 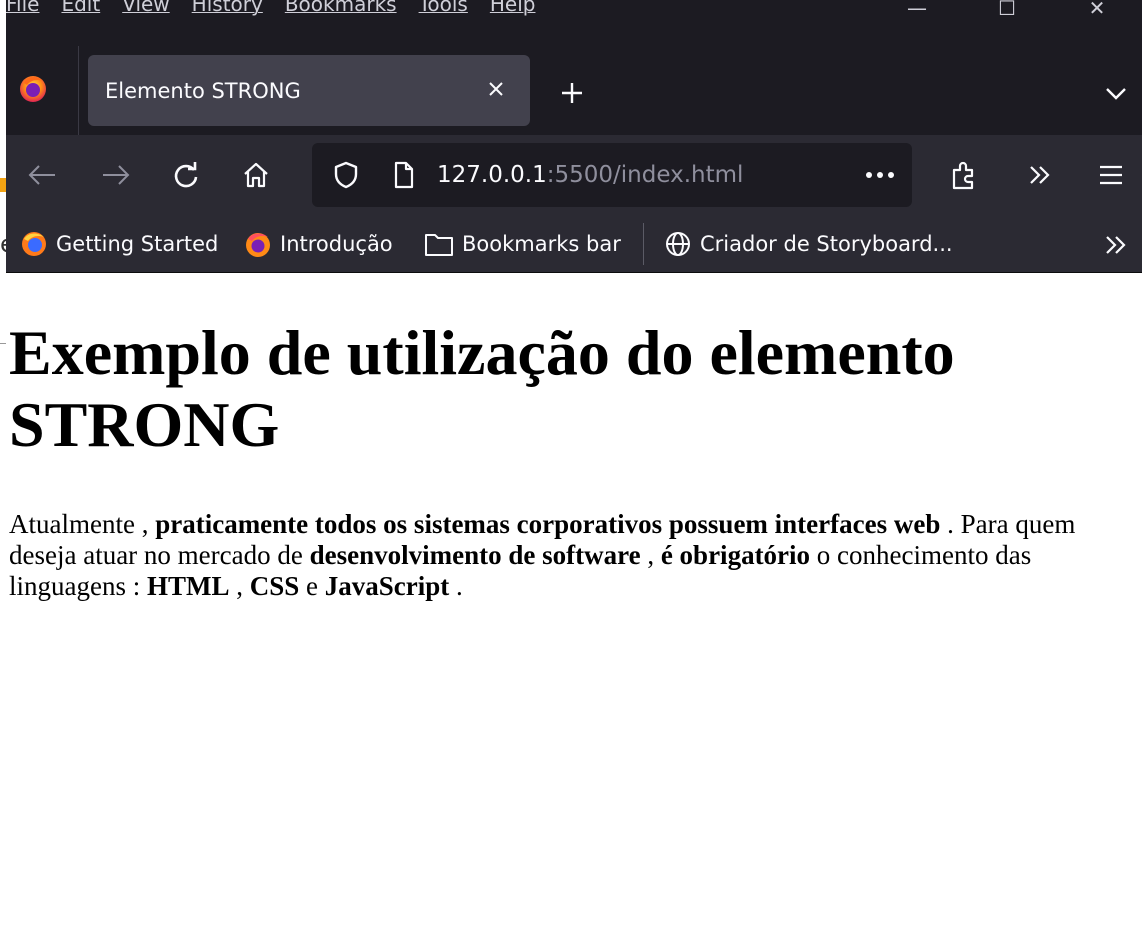 I want to click on puzzle-icon, so click(x=963, y=175).